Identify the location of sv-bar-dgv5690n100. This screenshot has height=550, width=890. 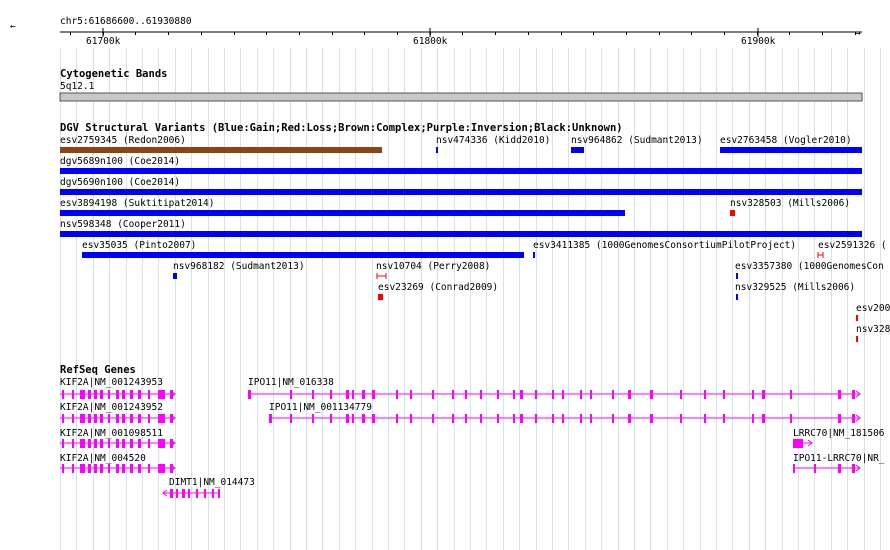
(461, 192).